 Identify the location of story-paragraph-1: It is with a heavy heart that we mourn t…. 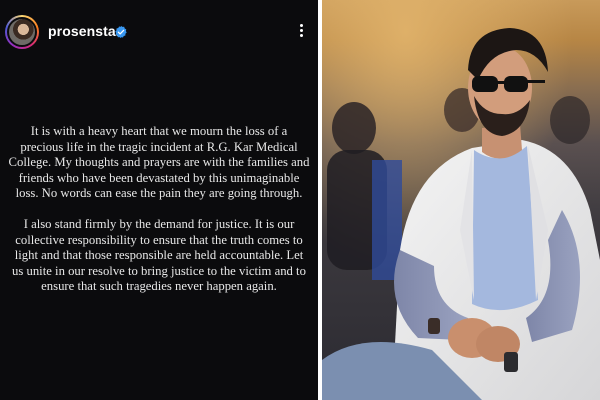
(159, 162).